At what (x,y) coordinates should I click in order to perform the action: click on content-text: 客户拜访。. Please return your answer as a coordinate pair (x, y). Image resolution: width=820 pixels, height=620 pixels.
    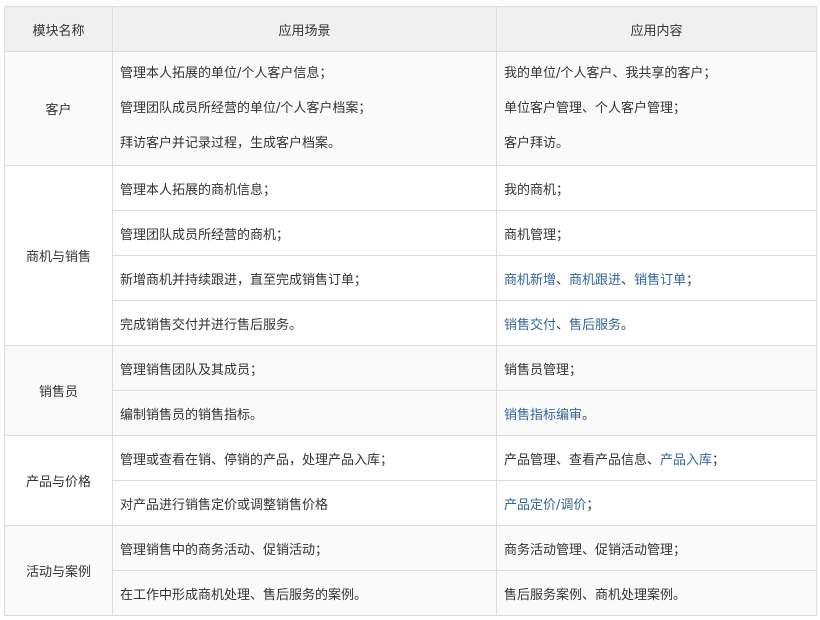
    Looking at the image, I should click on (537, 143).